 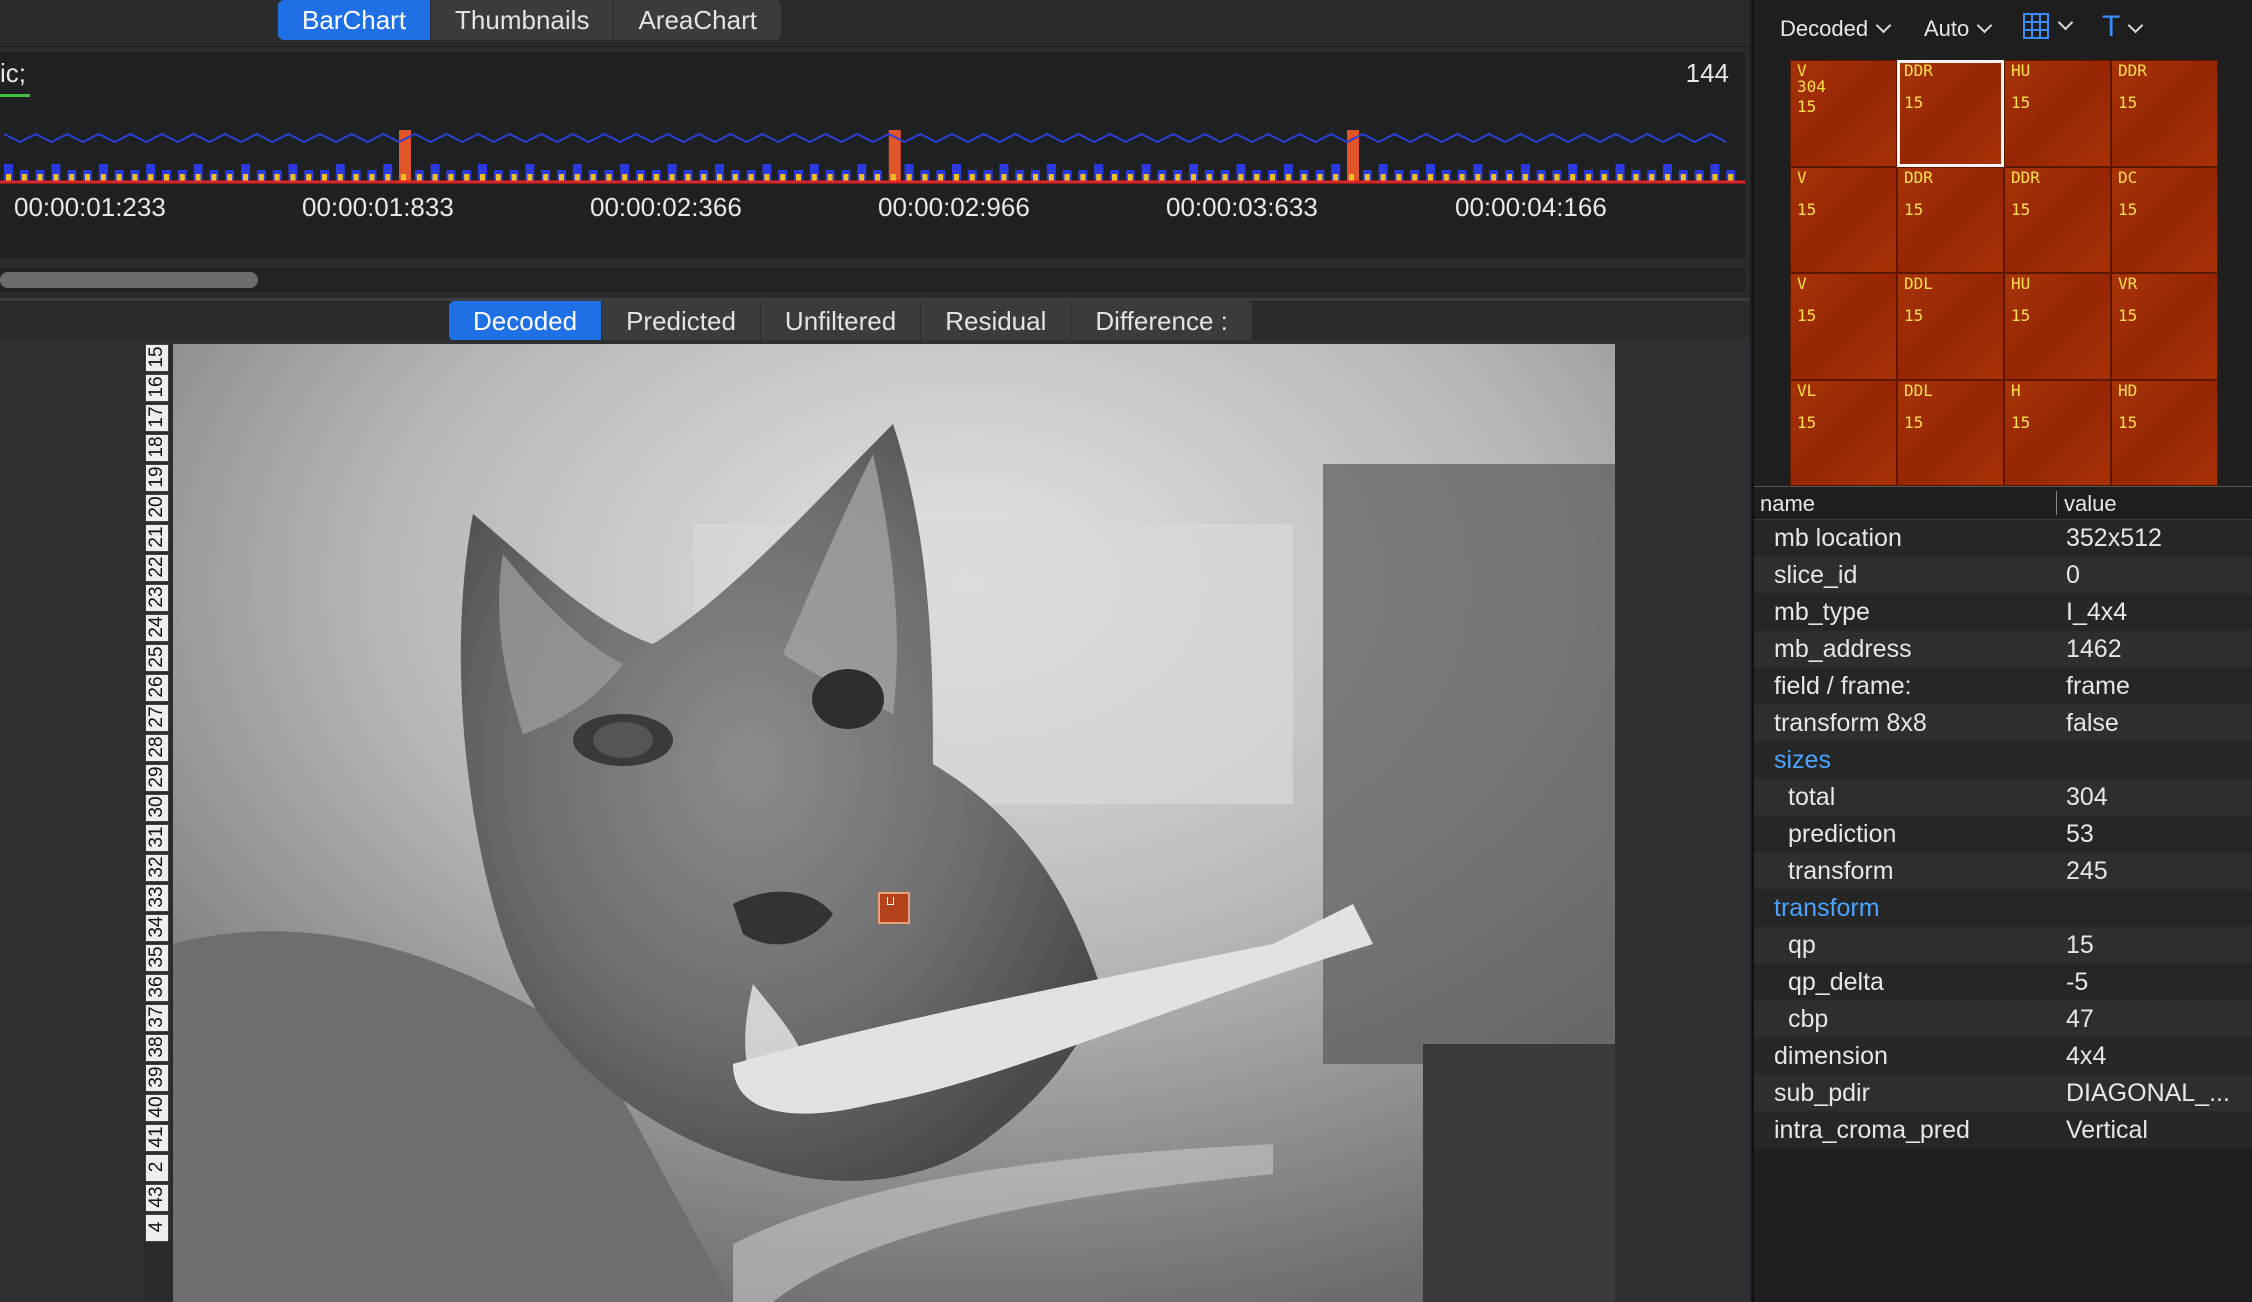 I want to click on subblock-mode: HU, so click(x=2021, y=70).